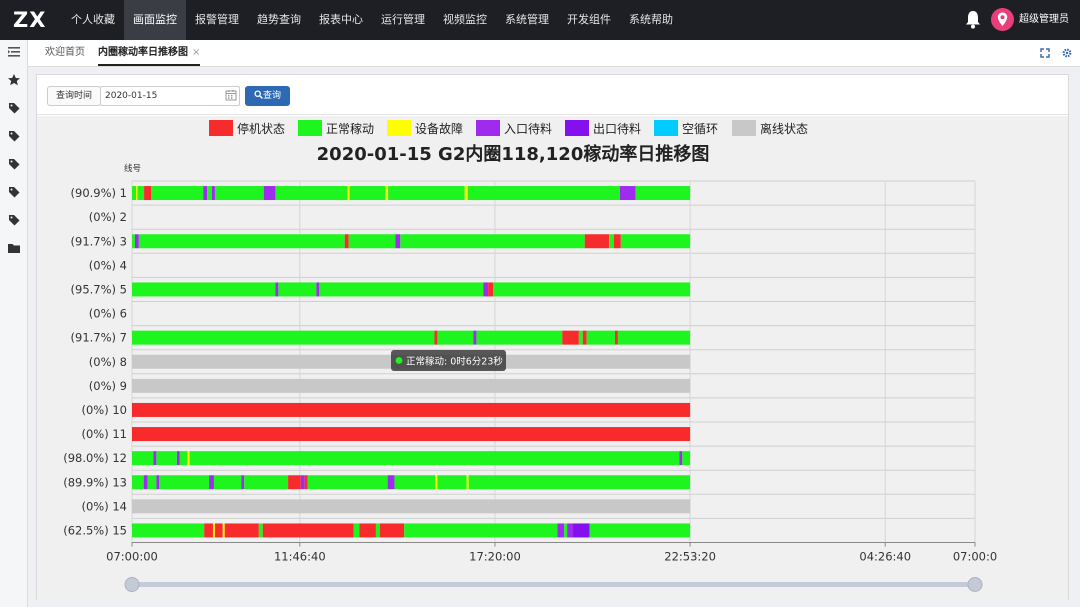 This screenshot has width=1080, height=607. What do you see at coordinates (528, 129) in the screenshot?
I see `legend-label: 入口待料` at bounding box center [528, 129].